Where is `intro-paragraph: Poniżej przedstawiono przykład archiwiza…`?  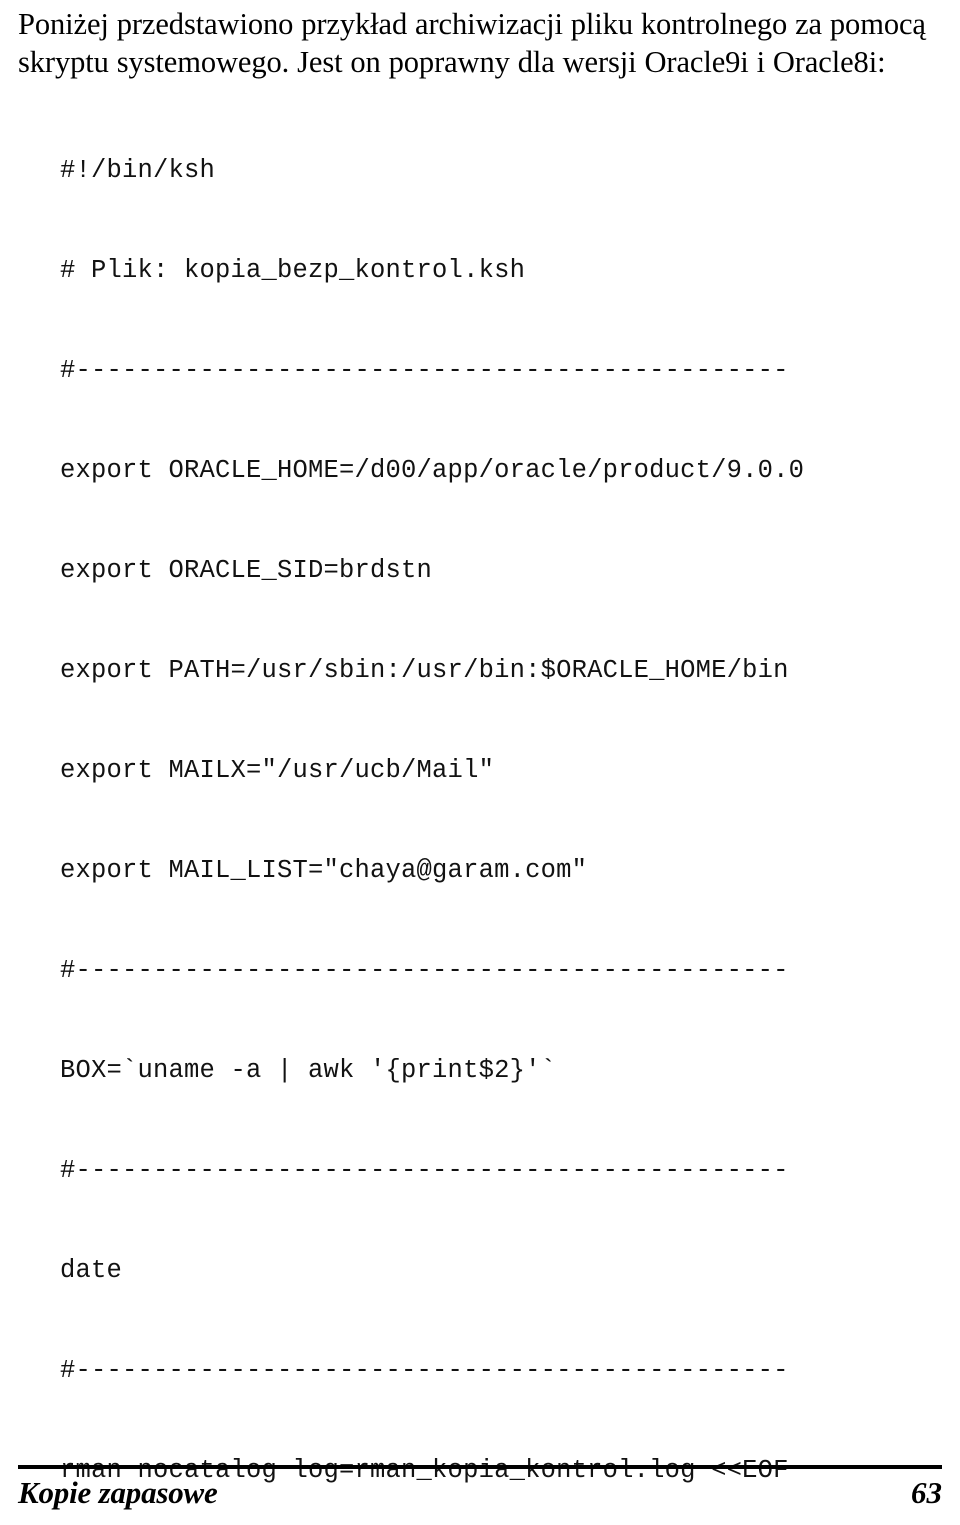
intro-paragraph: Poniżej przedstawiono przykład archiwiza… is located at coordinates (472, 43).